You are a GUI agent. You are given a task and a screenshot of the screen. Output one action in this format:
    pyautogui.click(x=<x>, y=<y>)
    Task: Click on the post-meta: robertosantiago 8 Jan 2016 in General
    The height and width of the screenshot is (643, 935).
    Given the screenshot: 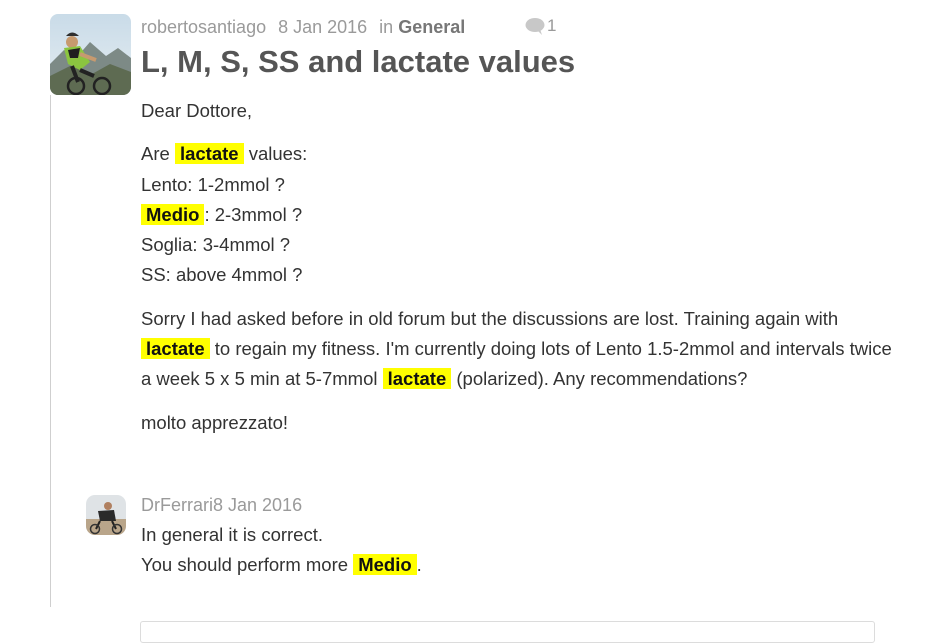 What is the action you would take?
    pyautogui.click(x=303, y=27)
    